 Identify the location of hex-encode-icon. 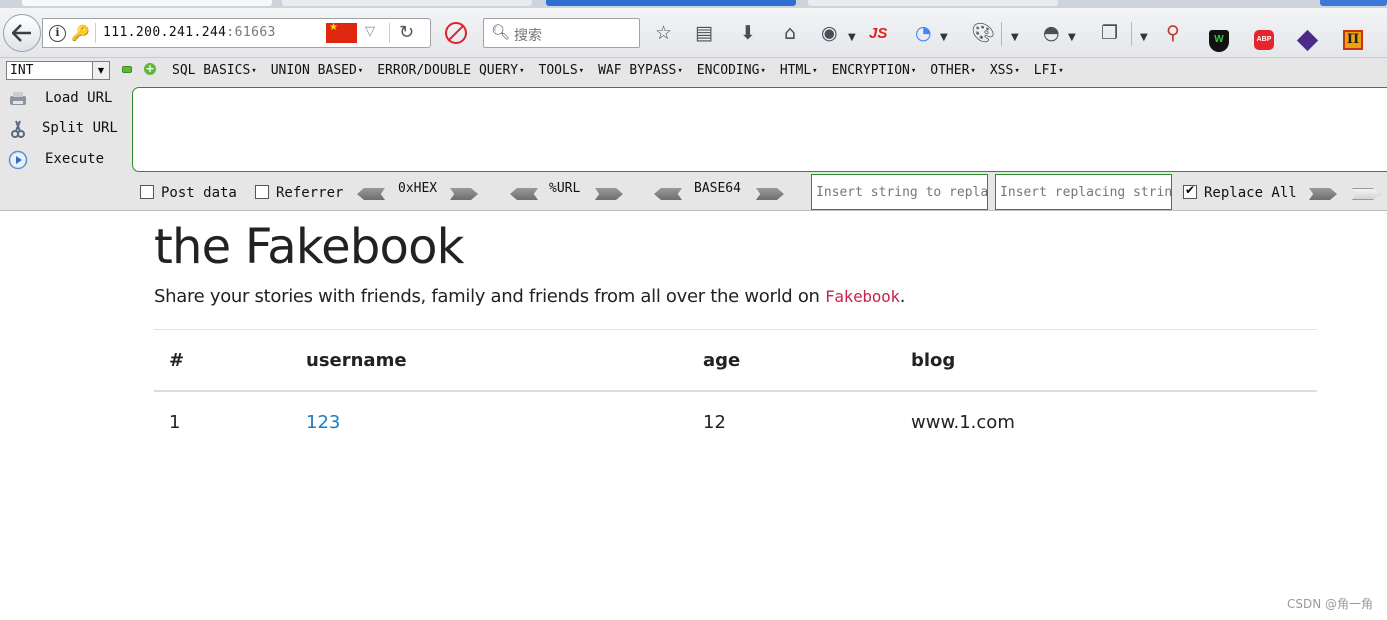
(464, 194).